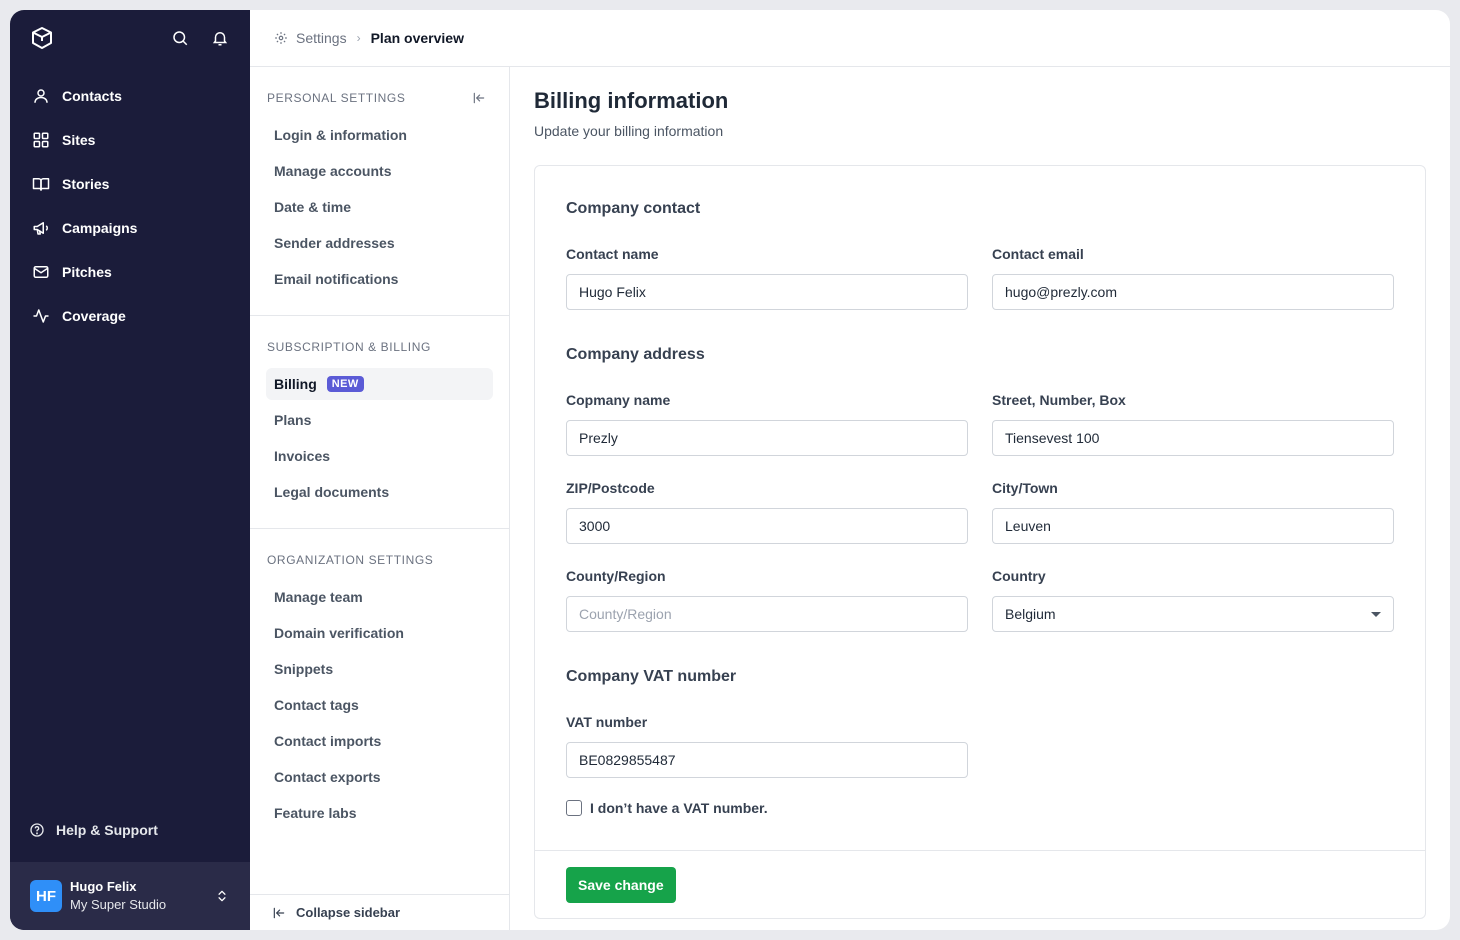  Describe the element at coordinates (92, 96) in the screenshot. I see `nav-item-label: Contacts` at that location.